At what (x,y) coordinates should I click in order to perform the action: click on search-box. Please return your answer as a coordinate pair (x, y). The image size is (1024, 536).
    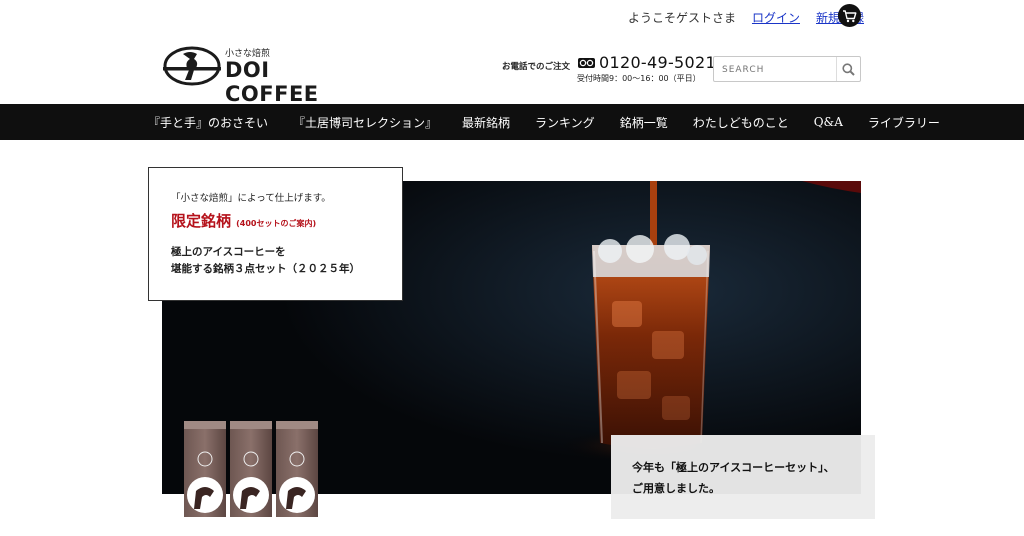
    Looking at the image, I should click on (787, 69).